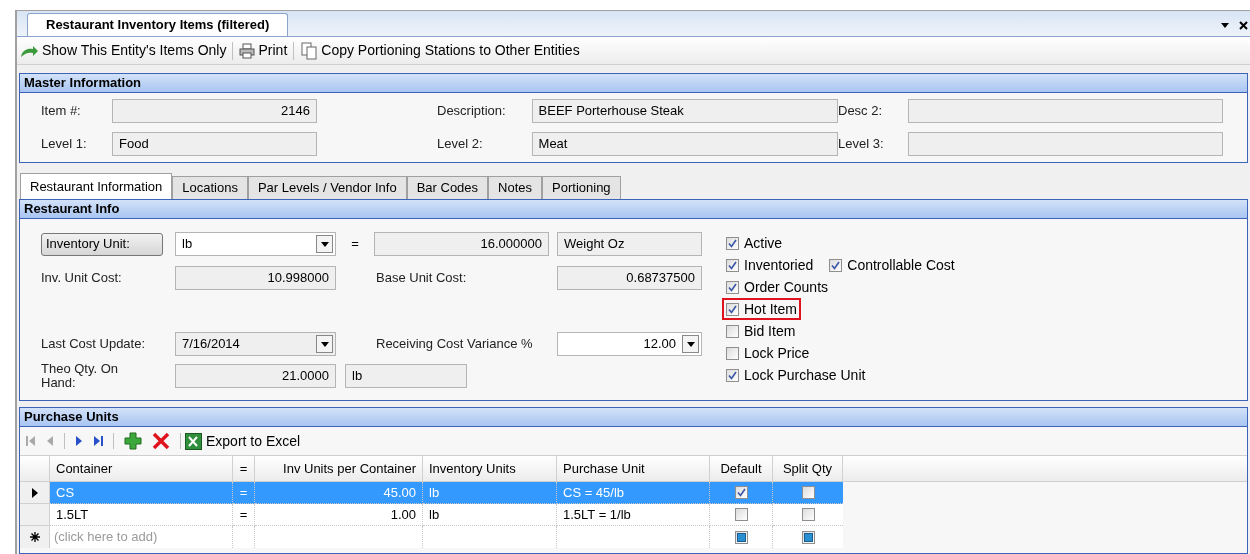 The image size is (1250, 554). What do you see at coordinates (684, 111) in the screenshot?
I see `text-field: BEEF Porterhouse Steak` at bounding box center [684, 111].